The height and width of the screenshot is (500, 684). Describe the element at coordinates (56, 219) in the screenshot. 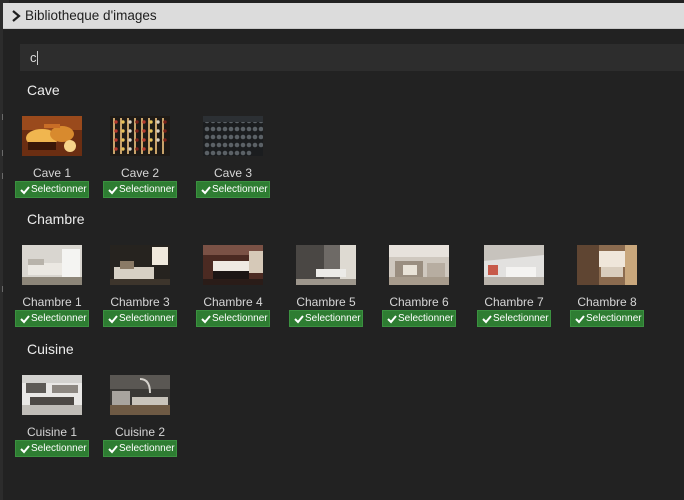

I see `section-title: Chambre` at that location.